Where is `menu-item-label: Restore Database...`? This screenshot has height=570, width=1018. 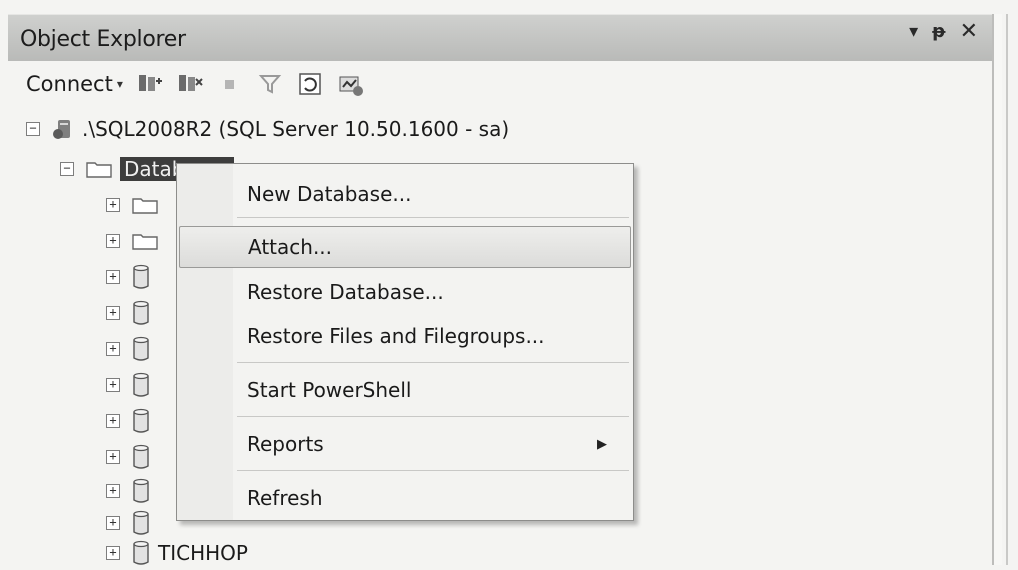 menu-item-label: Restore Database... is located at coordinates (345, 292).